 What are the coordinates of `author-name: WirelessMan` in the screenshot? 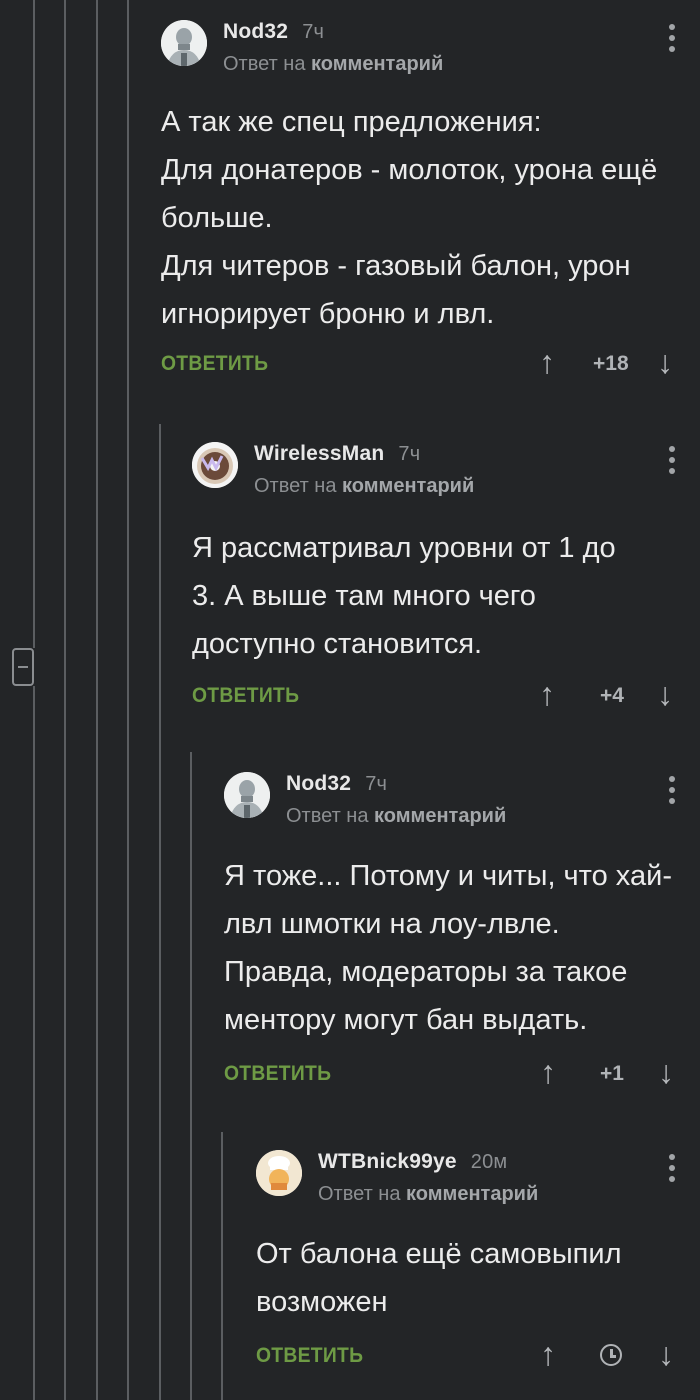 It's located at (319, 453).